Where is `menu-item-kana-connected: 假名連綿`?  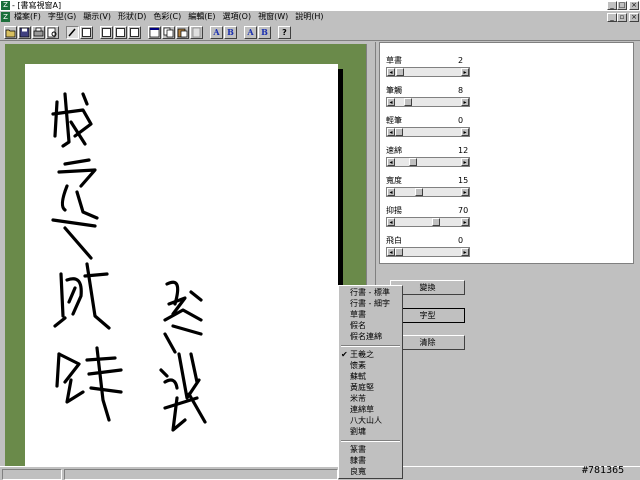
menu-item-kana-connected: 假名連綿 is located at coordinates (366, 337).